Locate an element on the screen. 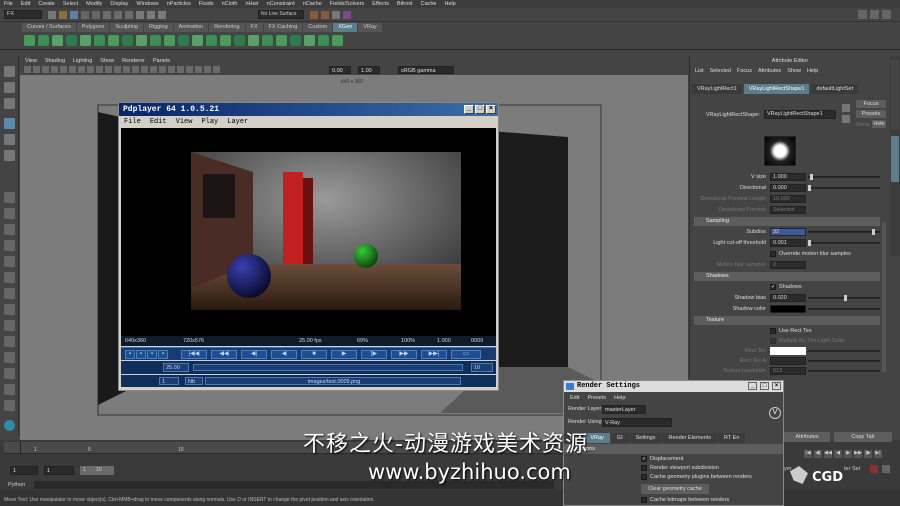 This screenshot has width=900, height=506. motion-blur-field: 2 is located at coordinates (788, 265).